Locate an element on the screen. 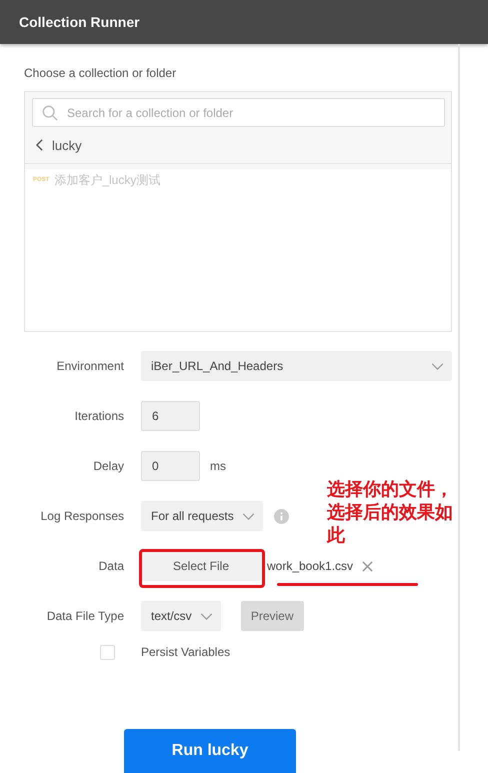  run-button: Run lucky is located at coordinates (210, 751).